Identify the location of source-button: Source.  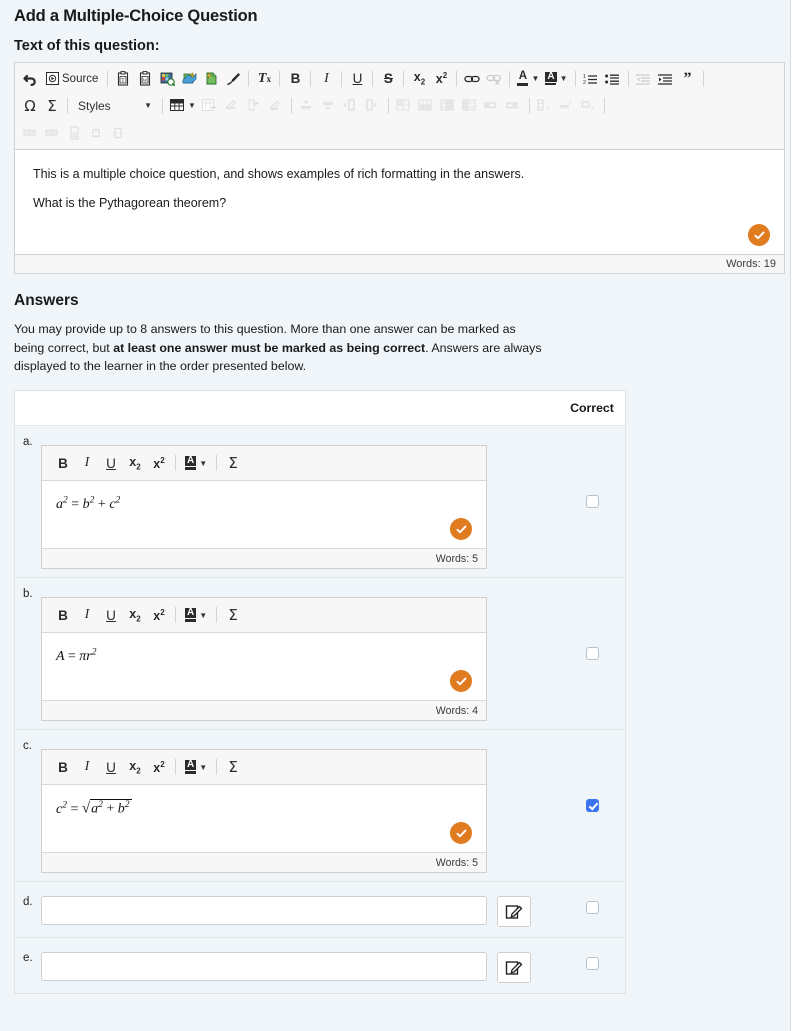
(72, 79).